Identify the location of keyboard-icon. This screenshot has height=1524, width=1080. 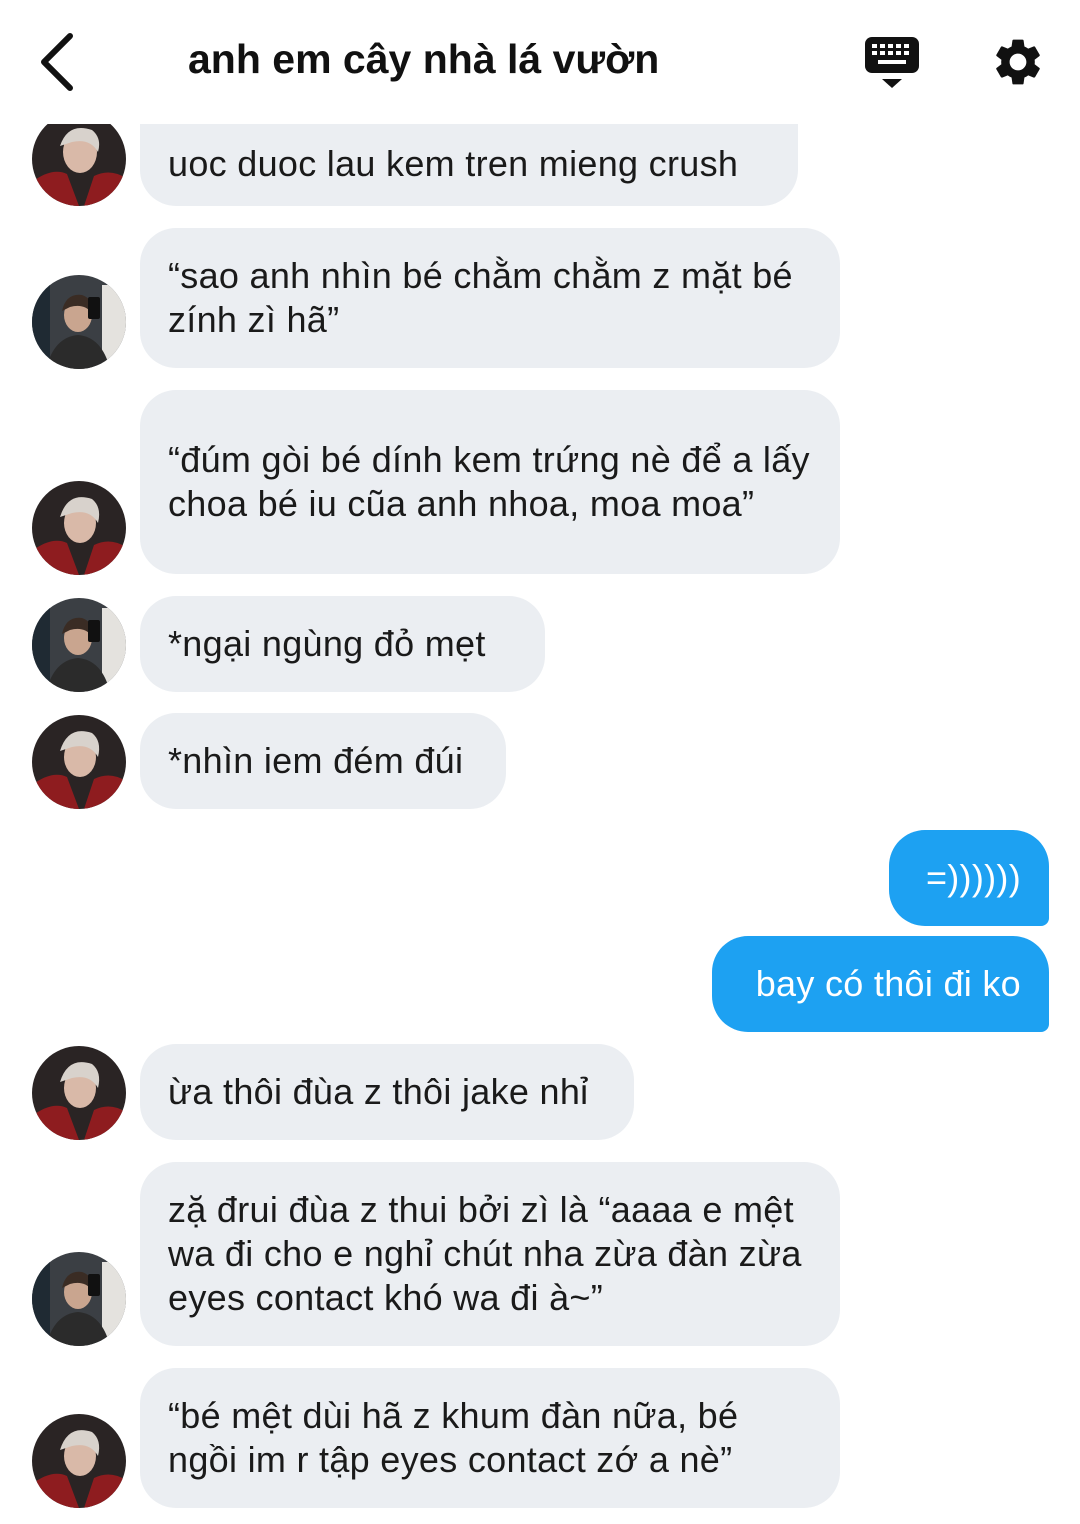
(892, 62).